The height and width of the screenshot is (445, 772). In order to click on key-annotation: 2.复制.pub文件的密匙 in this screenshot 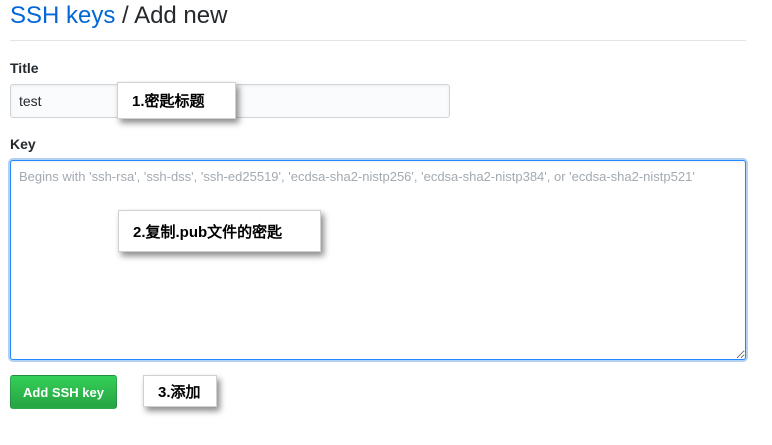, I will do `click(219, 231)`.